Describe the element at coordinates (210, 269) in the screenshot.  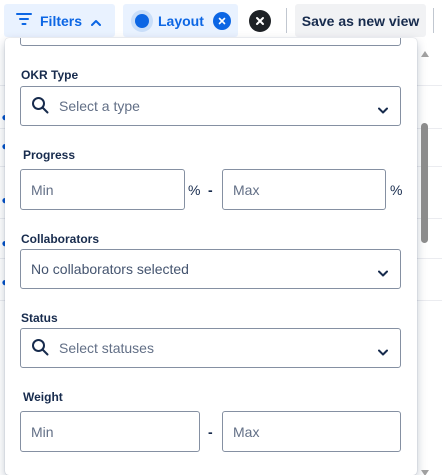
I see `collaborators-select: No collaborators selected` at that location.